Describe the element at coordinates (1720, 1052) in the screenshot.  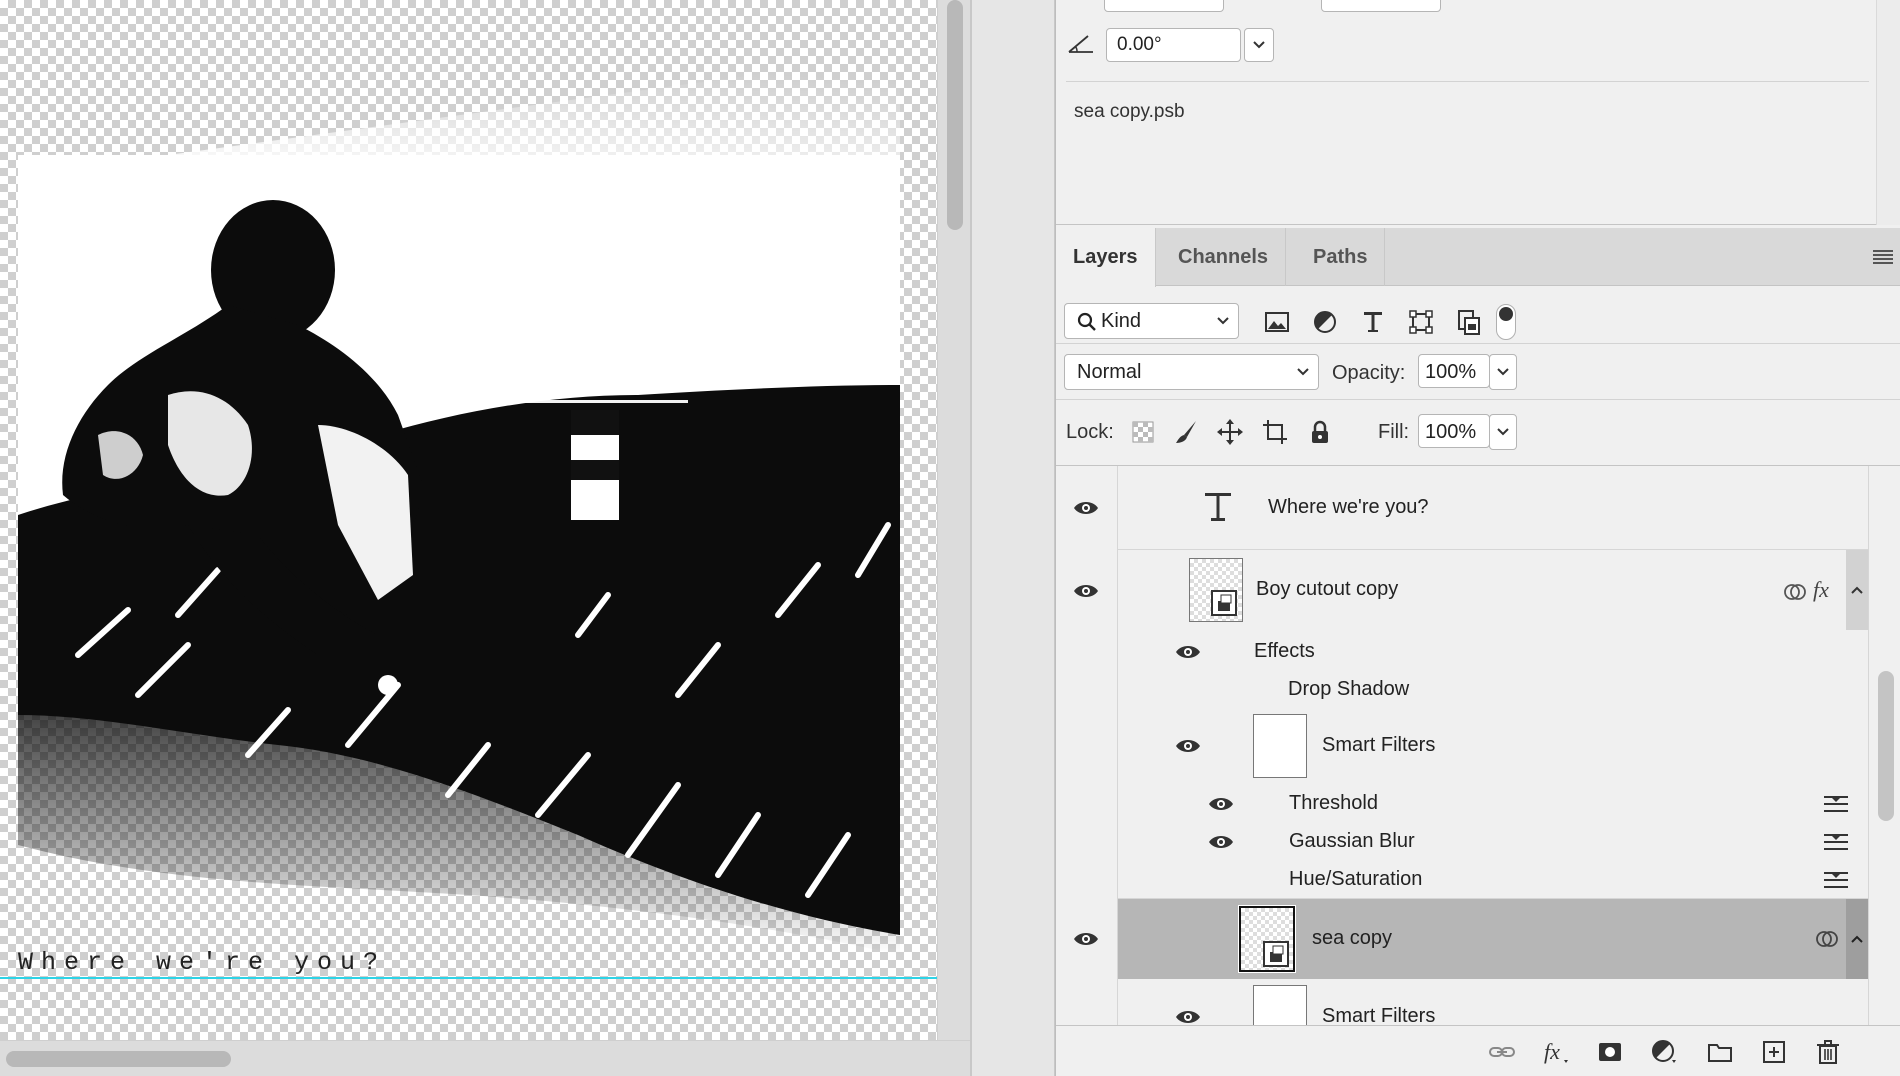
I see `new-group-folder-icon` at that location.